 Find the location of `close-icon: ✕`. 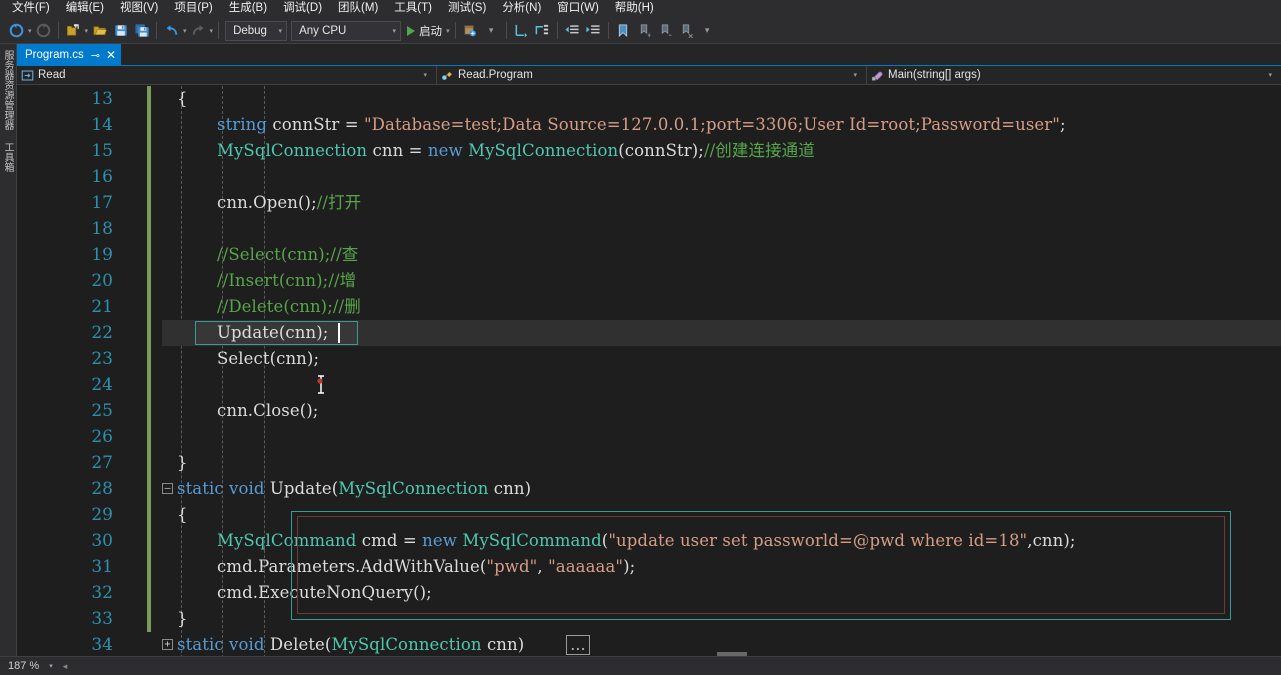

close-icon: ✕ is located at coordinates (111, 55).